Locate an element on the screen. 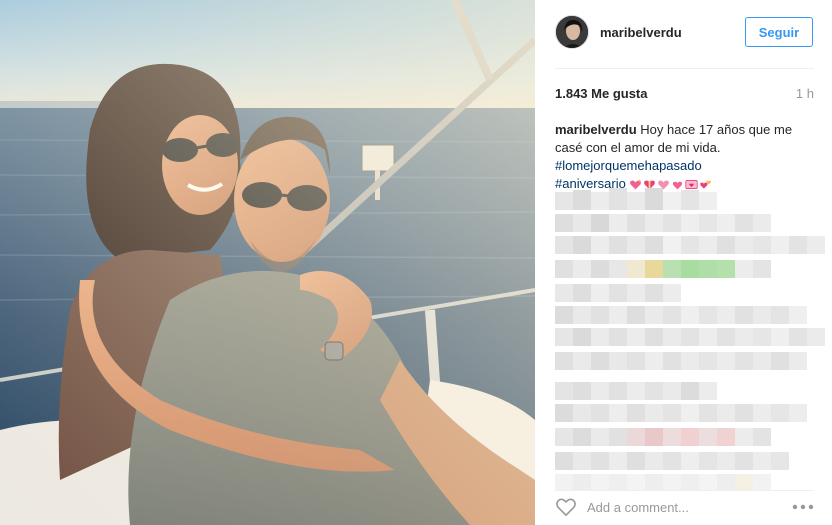 The height and width of the screenshot is (525, 832). divider is located at coordinates (684, 68).